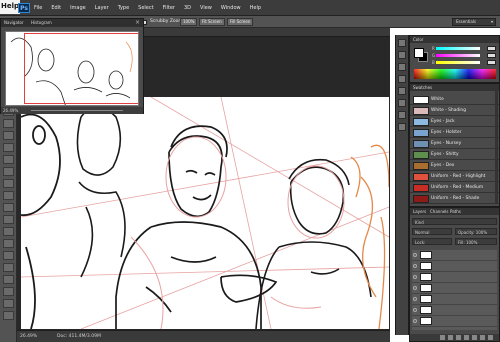  I want to click on status-doc-info: Doc: 411.4M/3.09M, so click(79, 336).